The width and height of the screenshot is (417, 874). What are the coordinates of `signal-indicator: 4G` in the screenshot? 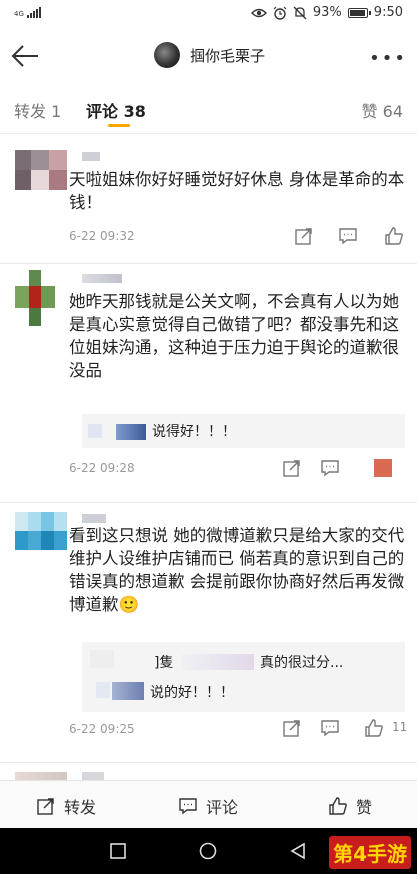 It's located at (27, 12).